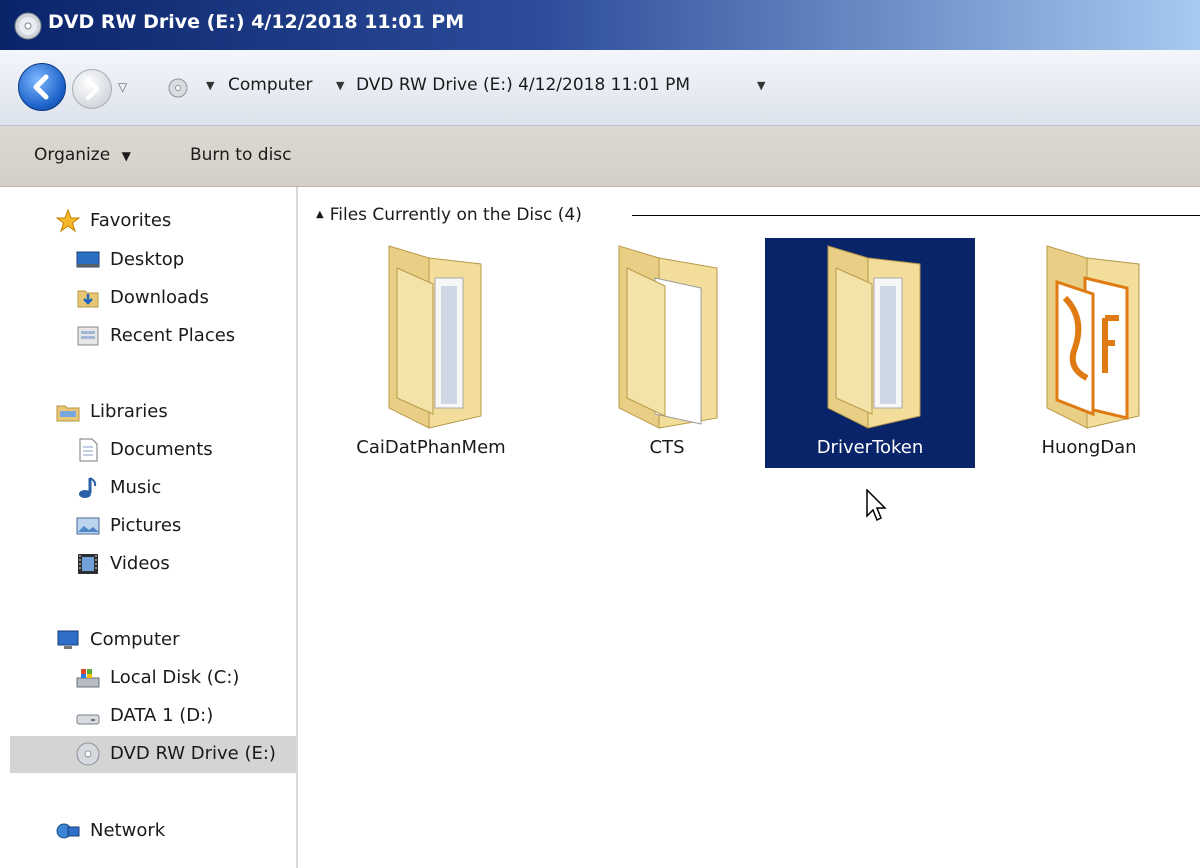 Image resolution: width=1200 pixels, height=868 pixels. I want to click on file-name: CaiDatPhanMem, so click(431, 447).